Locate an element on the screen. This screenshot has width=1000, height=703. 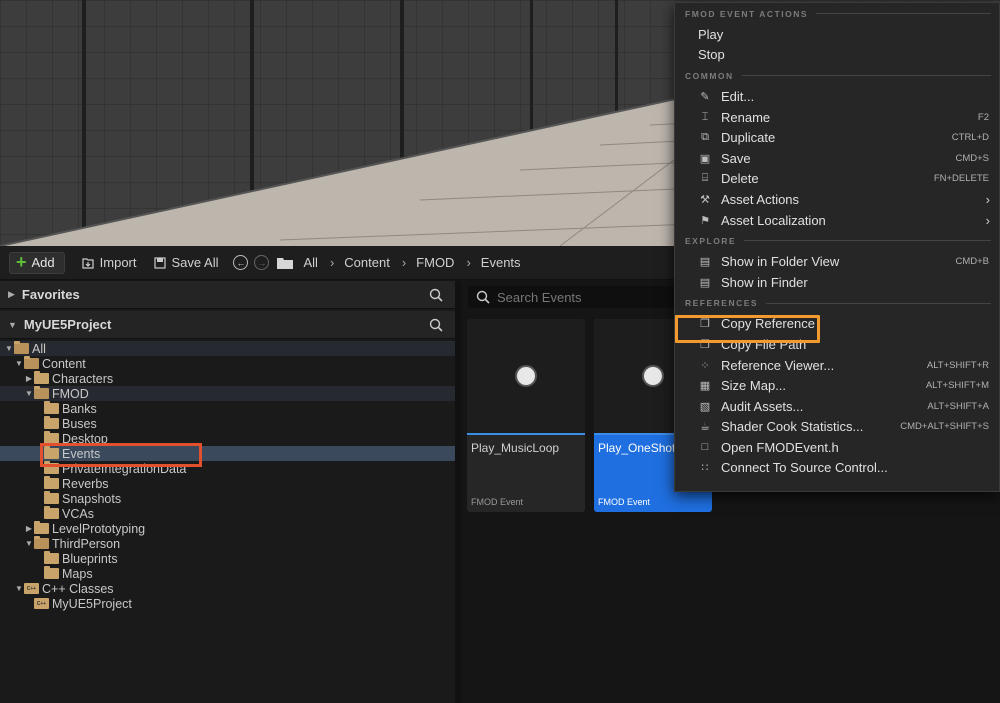
tree-item-label: Content is located at coordinates (64, 363).